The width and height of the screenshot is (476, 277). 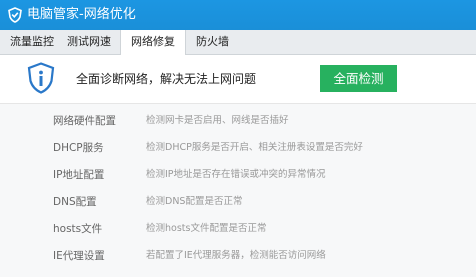 I want to click on check-item-hardware: 网络硬件配置 检测网卡是否启用、网线是否插好, so click(x=238, y=124).